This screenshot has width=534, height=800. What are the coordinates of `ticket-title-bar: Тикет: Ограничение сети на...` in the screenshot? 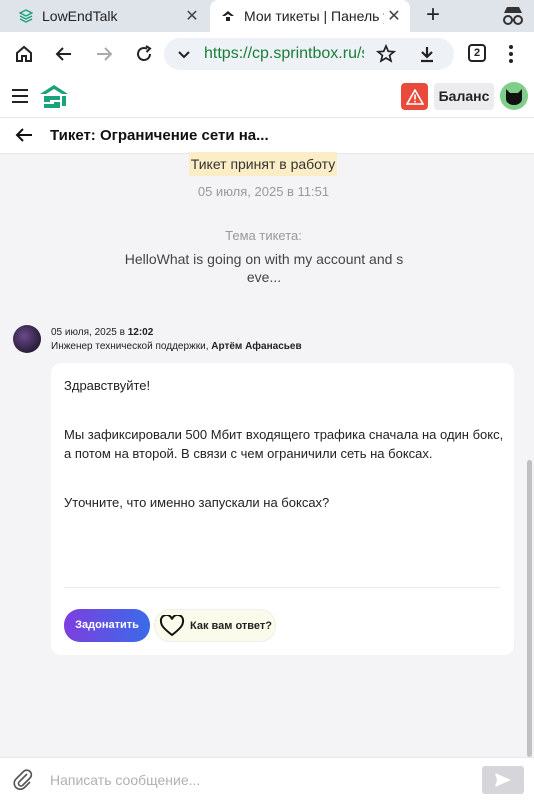 It's located at (267, 136).